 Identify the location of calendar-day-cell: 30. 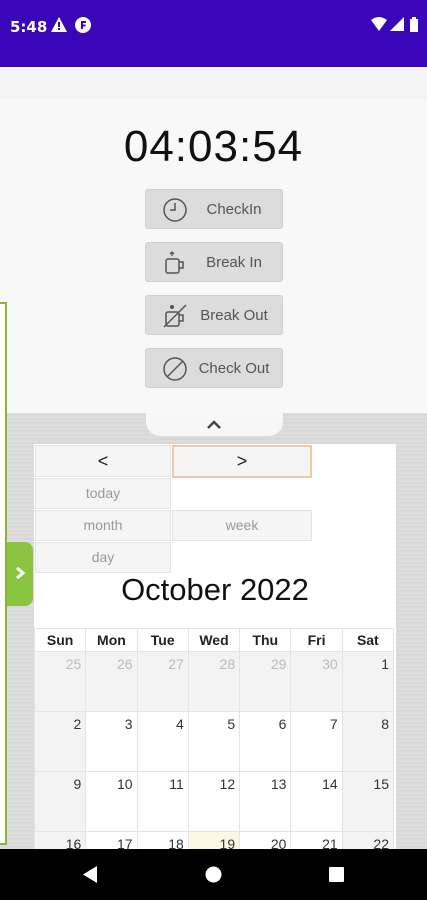
(316, 681).